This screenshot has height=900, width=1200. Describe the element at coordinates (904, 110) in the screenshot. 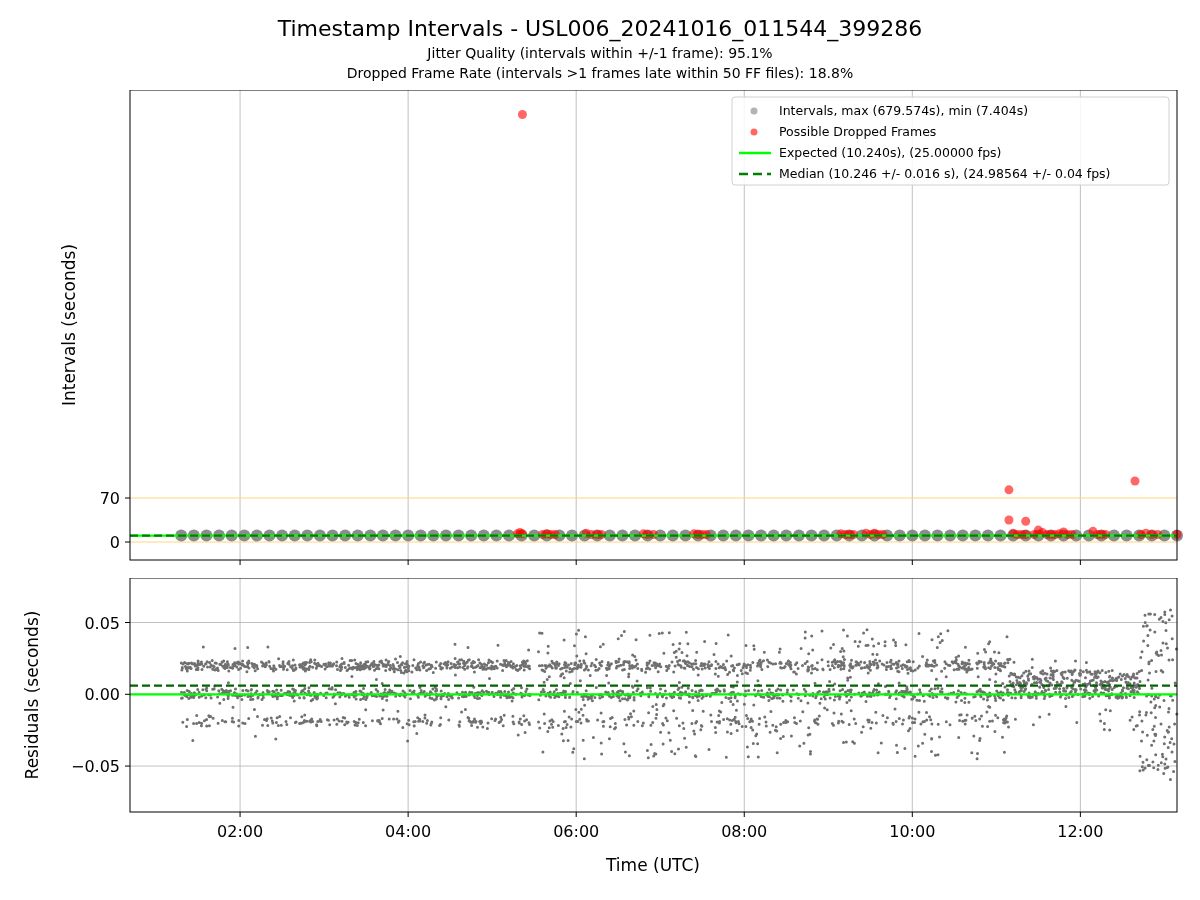

I see `legend-label: Intervals, max (679.574s), min (7.404s)` at that location.